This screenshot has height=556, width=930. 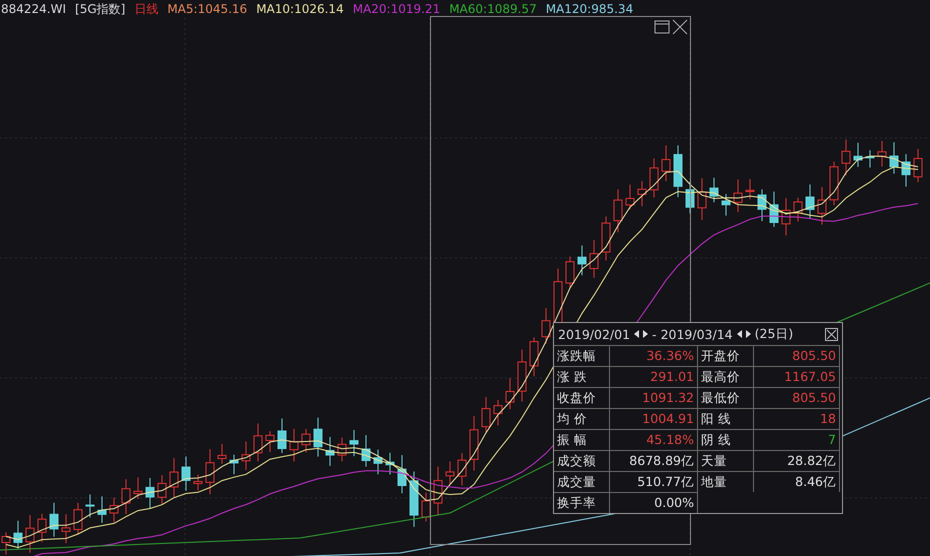 What do you see at coordinates (100, 9) in the screenshot?
I see `legend-label: [5G指数]` at bounding box center [100, 9].